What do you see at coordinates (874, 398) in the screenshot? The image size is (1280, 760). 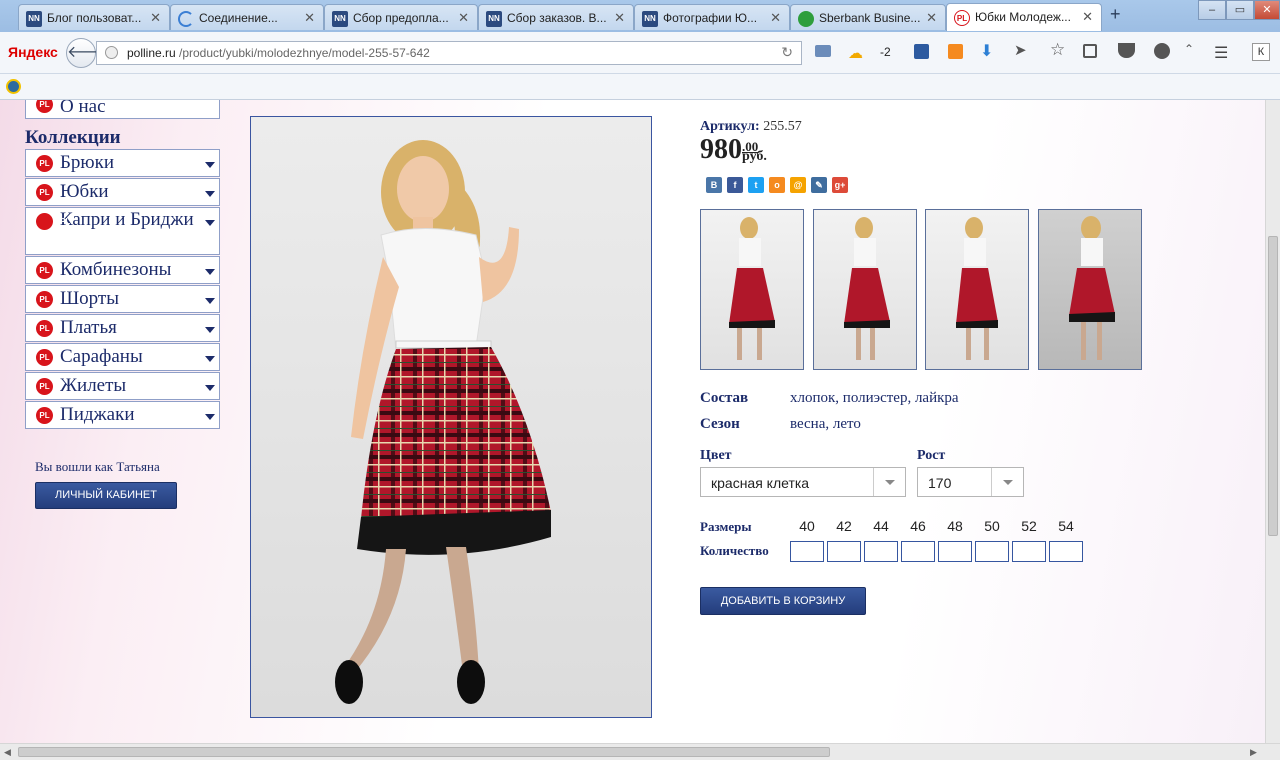 I see `composition-value: хлопок, полиэстер, лайкра` at bounding box center [874, 398].